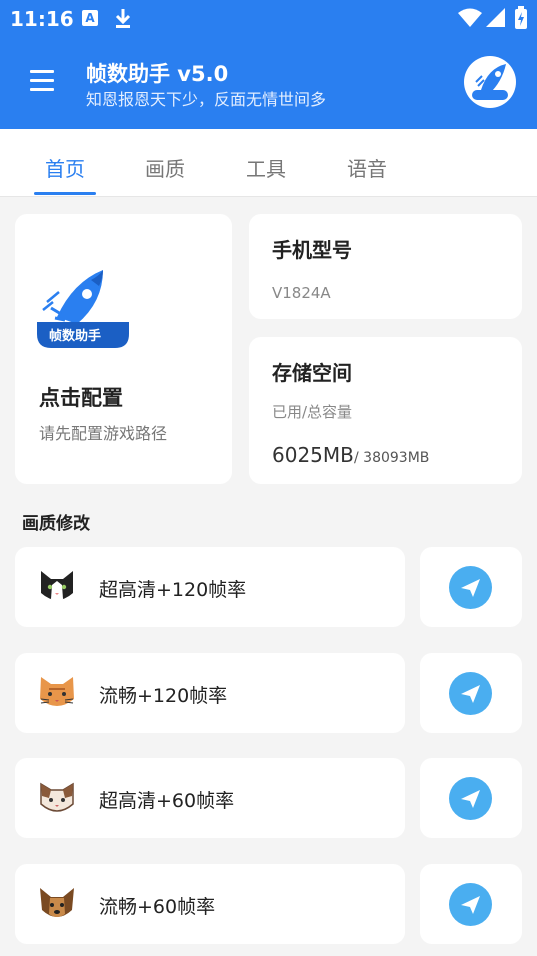 Image resolution: width=537 pixels, height=956 pixels. I want to click on config-card: 帧数助手 点击配置 请先配置游戏路径, so click(123, 349).